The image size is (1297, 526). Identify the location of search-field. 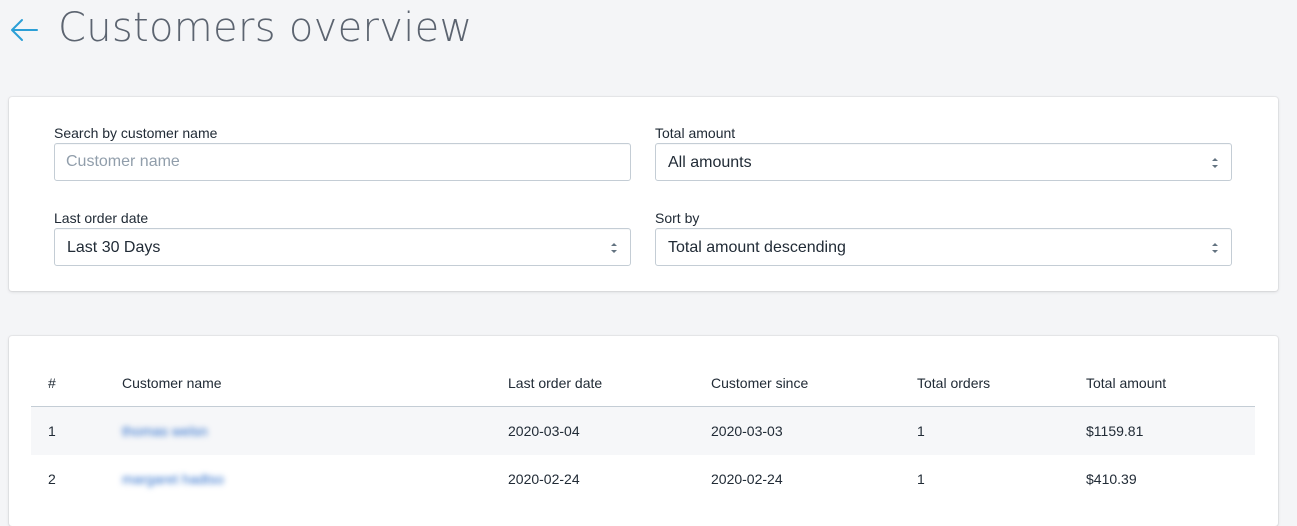
(342, 162).